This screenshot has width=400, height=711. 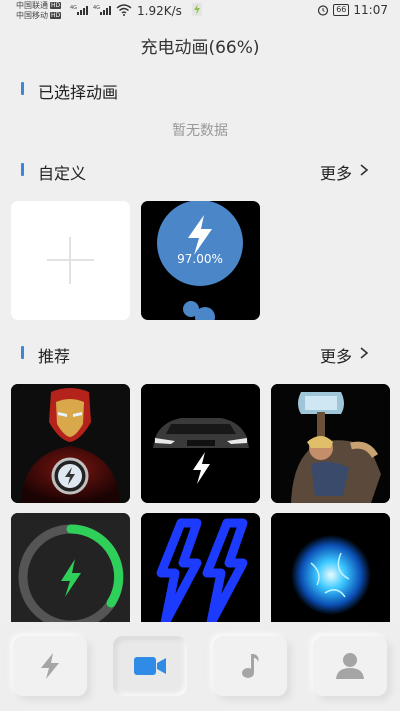 I want to click on charge-percent: 97.00%, so click(x=200, y=259).